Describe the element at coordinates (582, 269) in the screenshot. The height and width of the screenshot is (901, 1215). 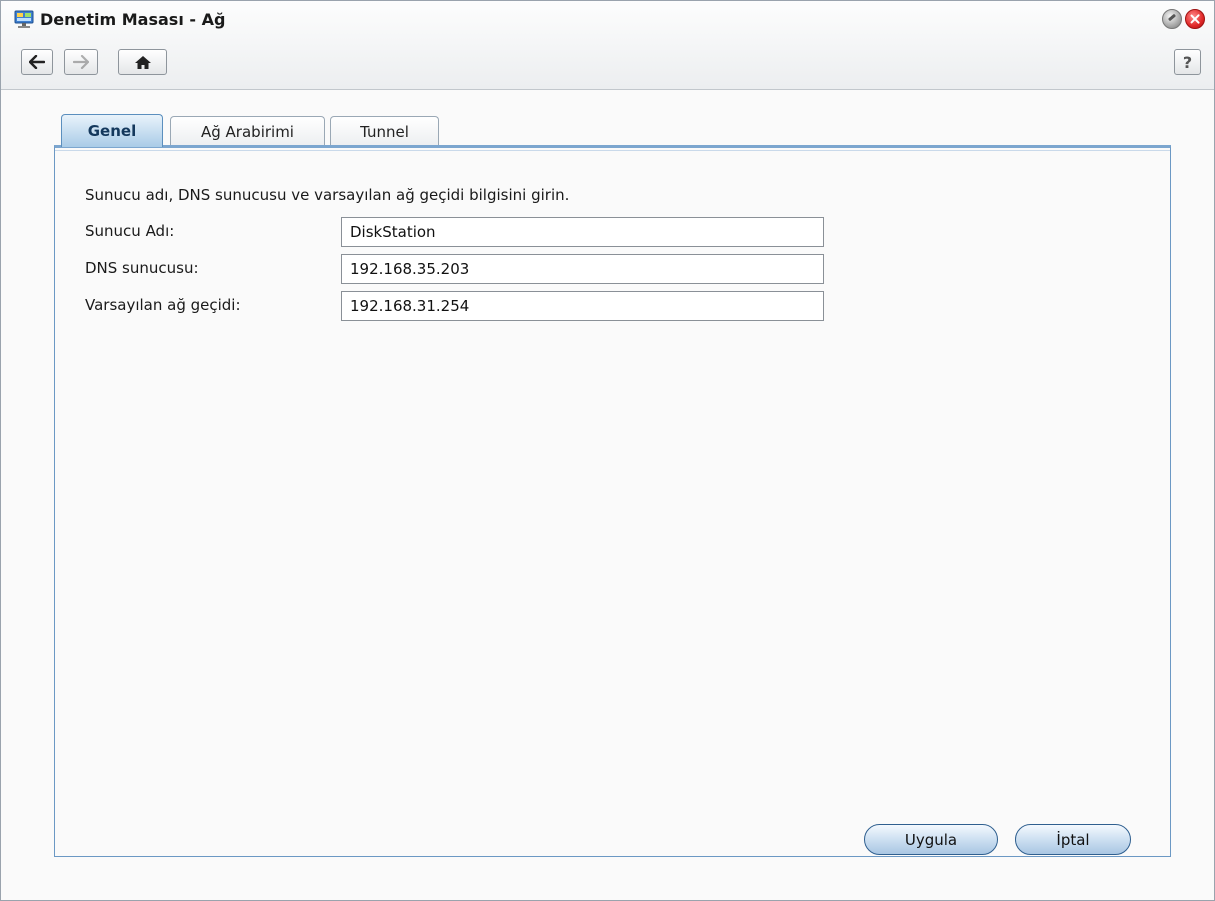
I see `dns-server-input` at that location.